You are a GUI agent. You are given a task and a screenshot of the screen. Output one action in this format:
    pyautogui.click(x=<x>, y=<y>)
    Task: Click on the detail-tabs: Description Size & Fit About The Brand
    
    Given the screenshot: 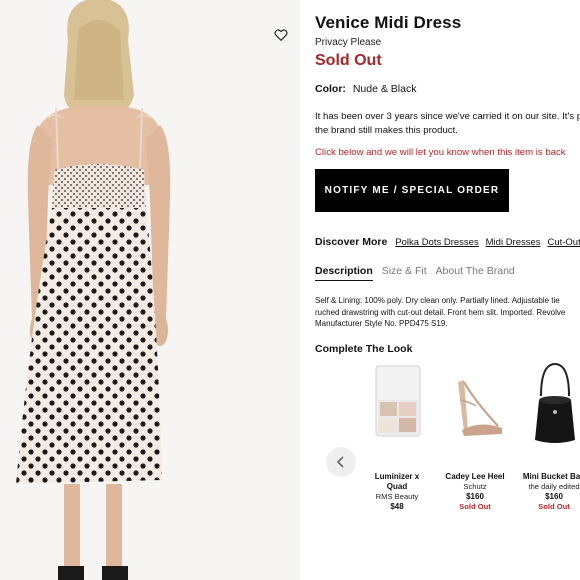 What is the action you would take?
    pyautogui.click(x=418, y=273)
    